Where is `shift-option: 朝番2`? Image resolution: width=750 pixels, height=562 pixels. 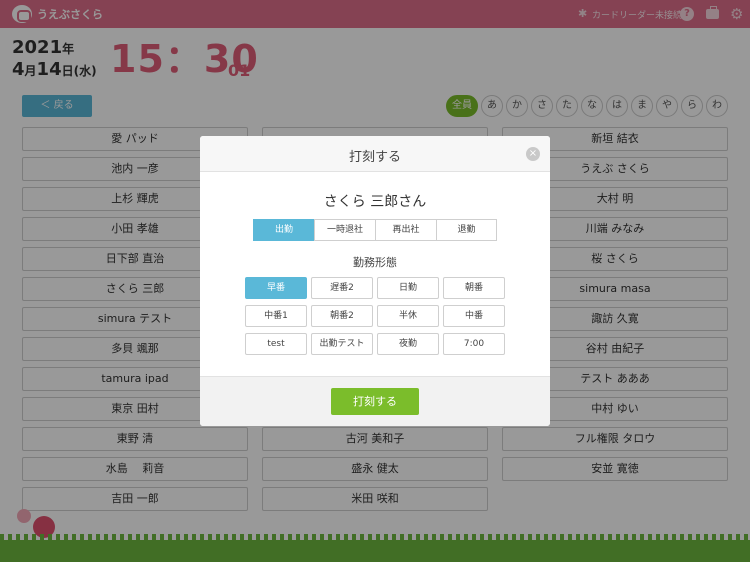 shift-option: 朝番2 is located at coordinates (342, 316).